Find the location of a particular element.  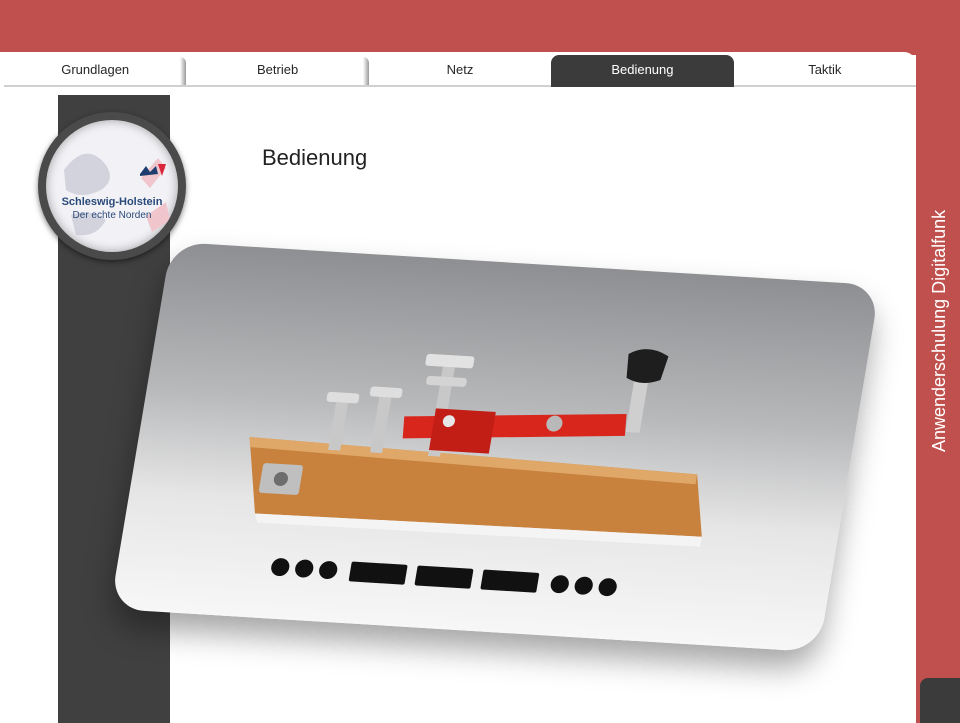

tab-grundlagen: Grundlagen is located at coordinates (95, 71).